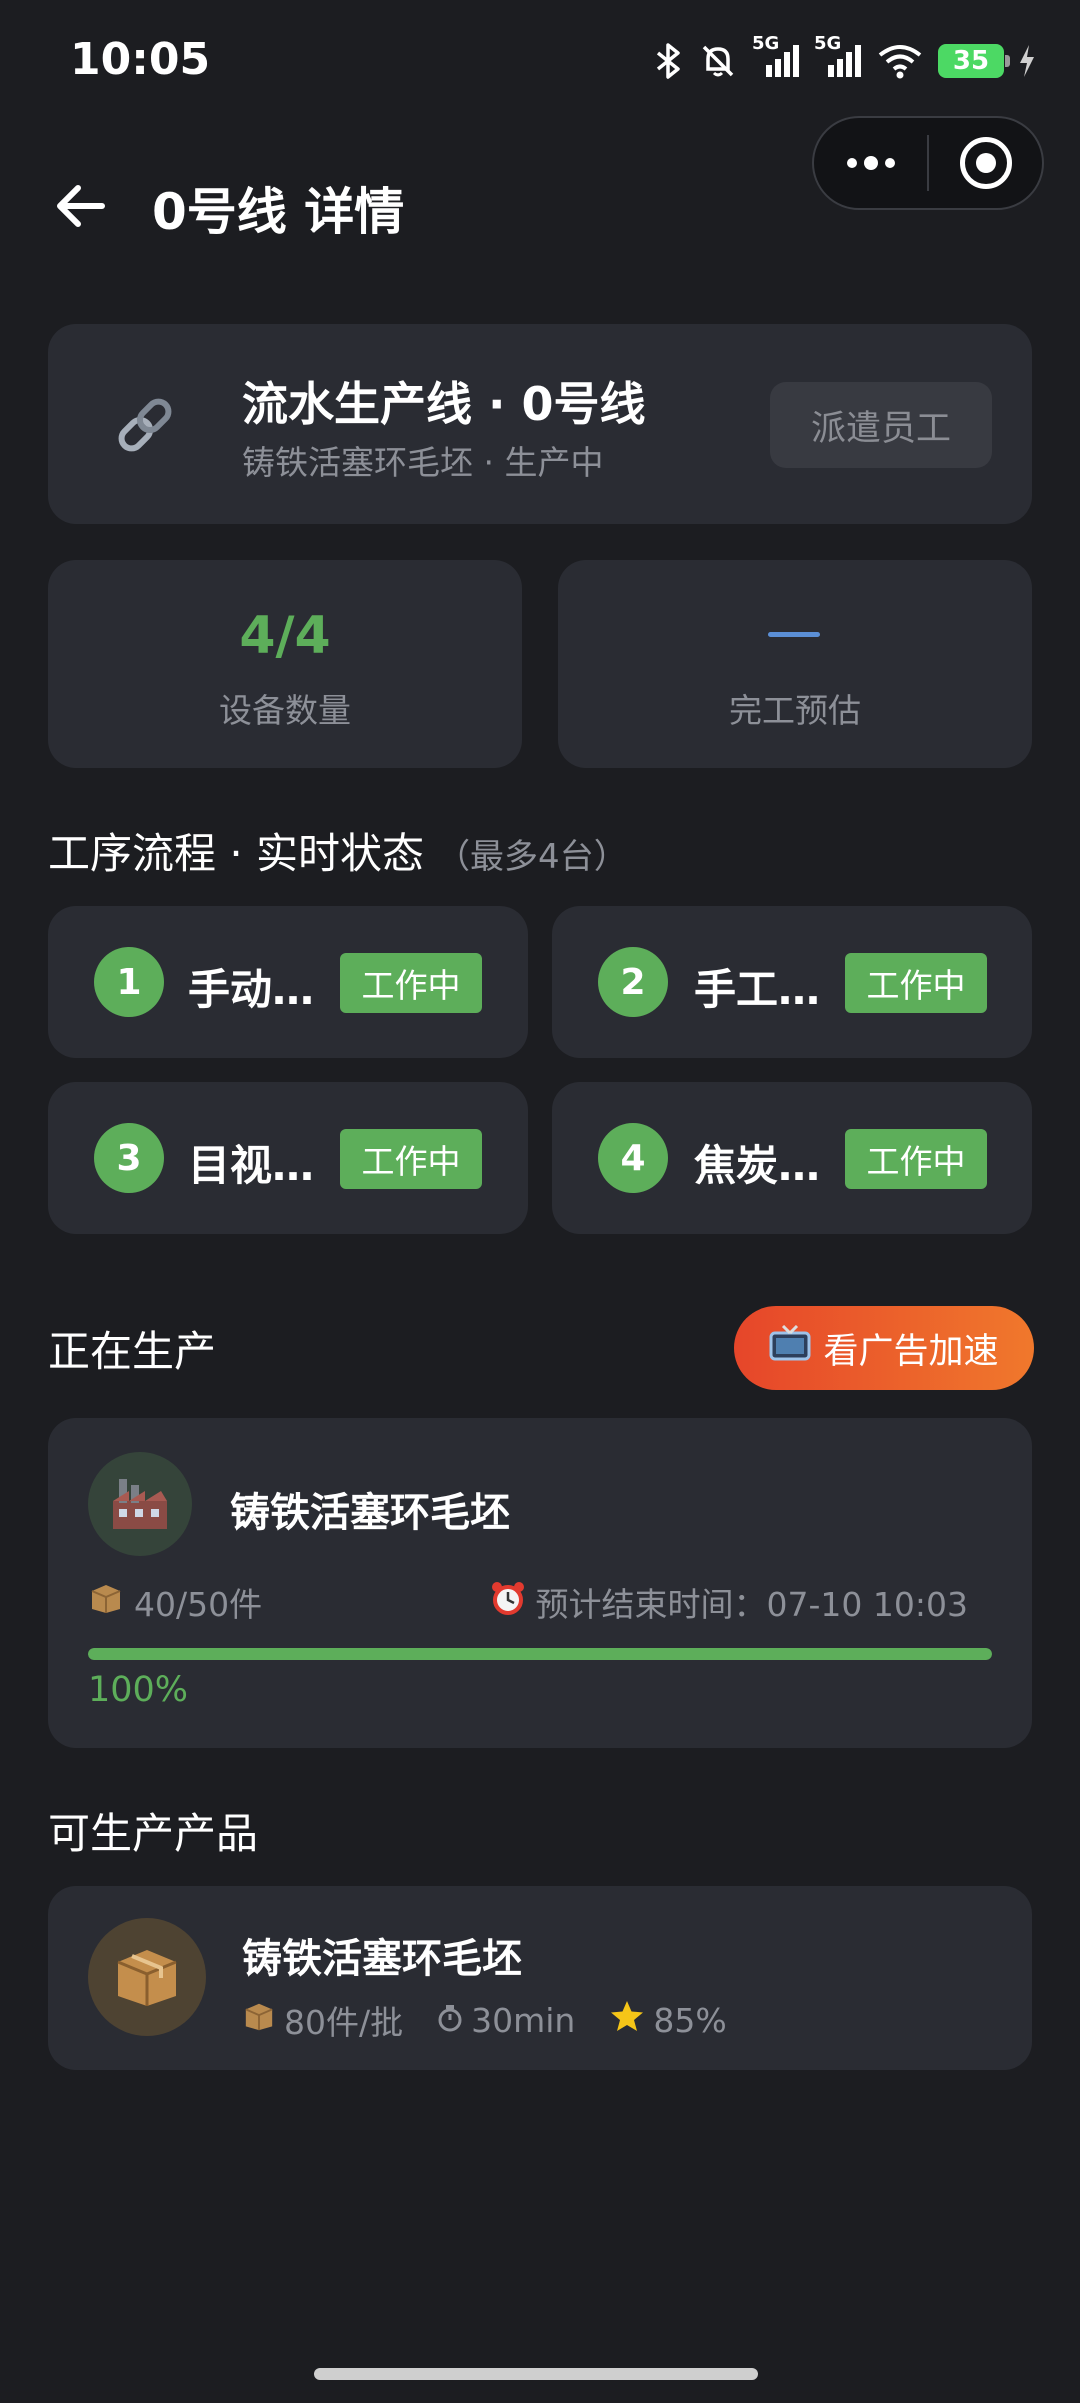 The height and width of the screenshot is (2403, 1080). I want to click on success-rate-text: 85%, so click(690, 2020).